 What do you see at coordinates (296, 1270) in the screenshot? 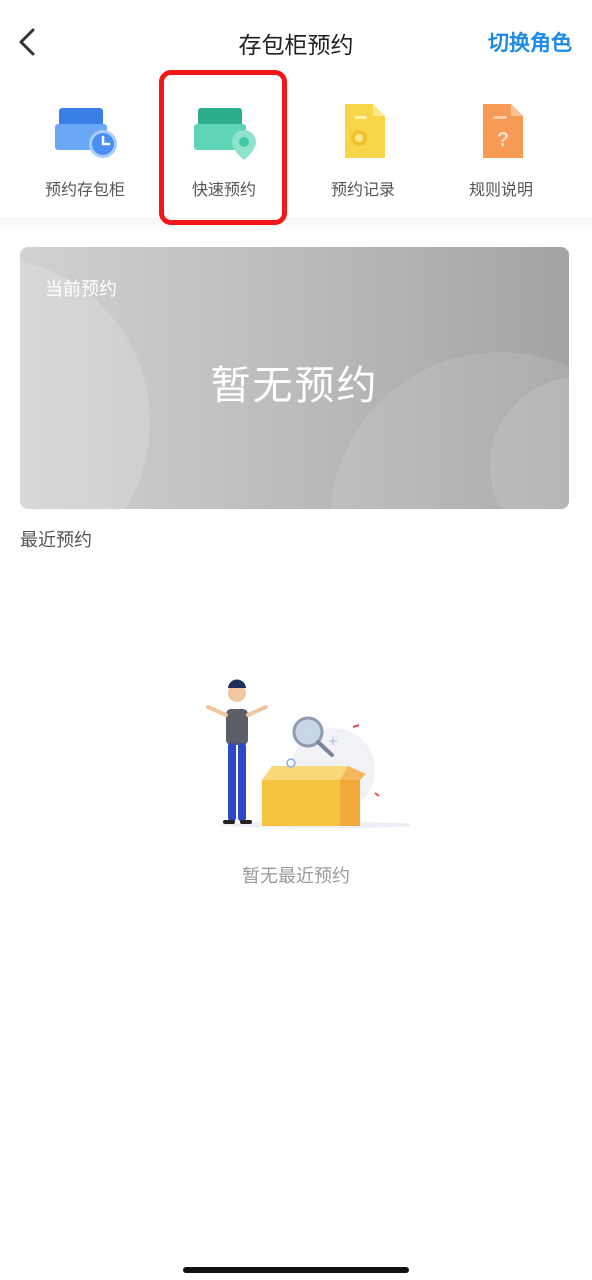
I see `home-indicator` at bounding box center [296, 1270].